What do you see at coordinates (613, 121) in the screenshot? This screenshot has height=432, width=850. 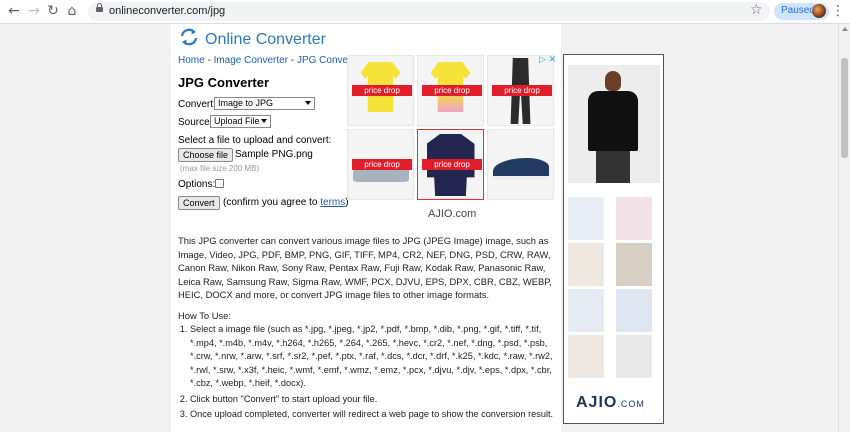 I see `model-top` at bounding box center [613, 121].